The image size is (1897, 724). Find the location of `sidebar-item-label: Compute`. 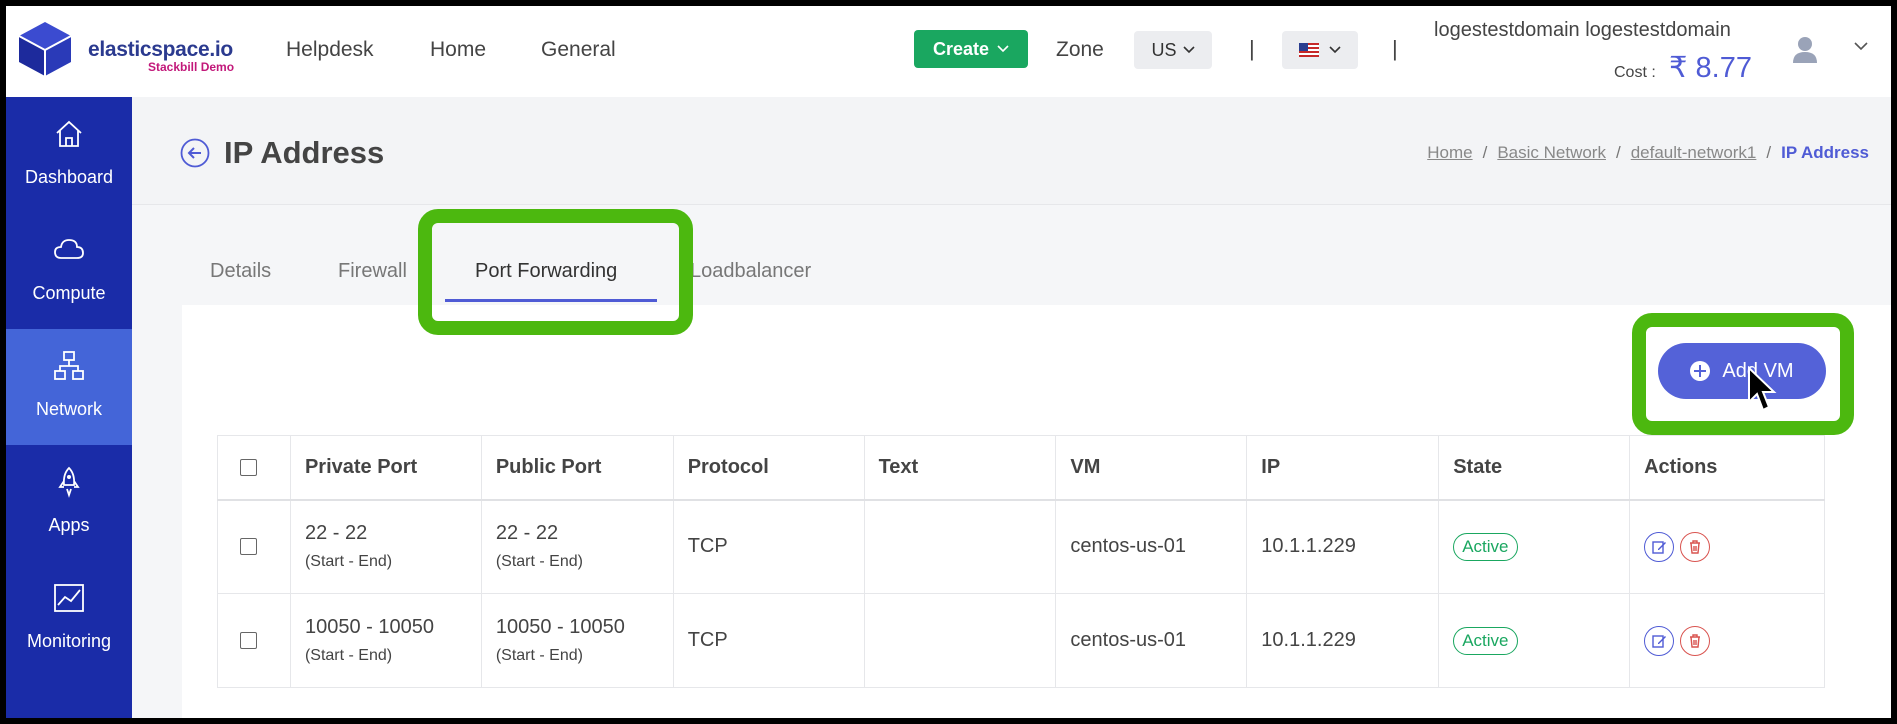

sidebar-item-label: Compute is located at coordinates (69, 293).